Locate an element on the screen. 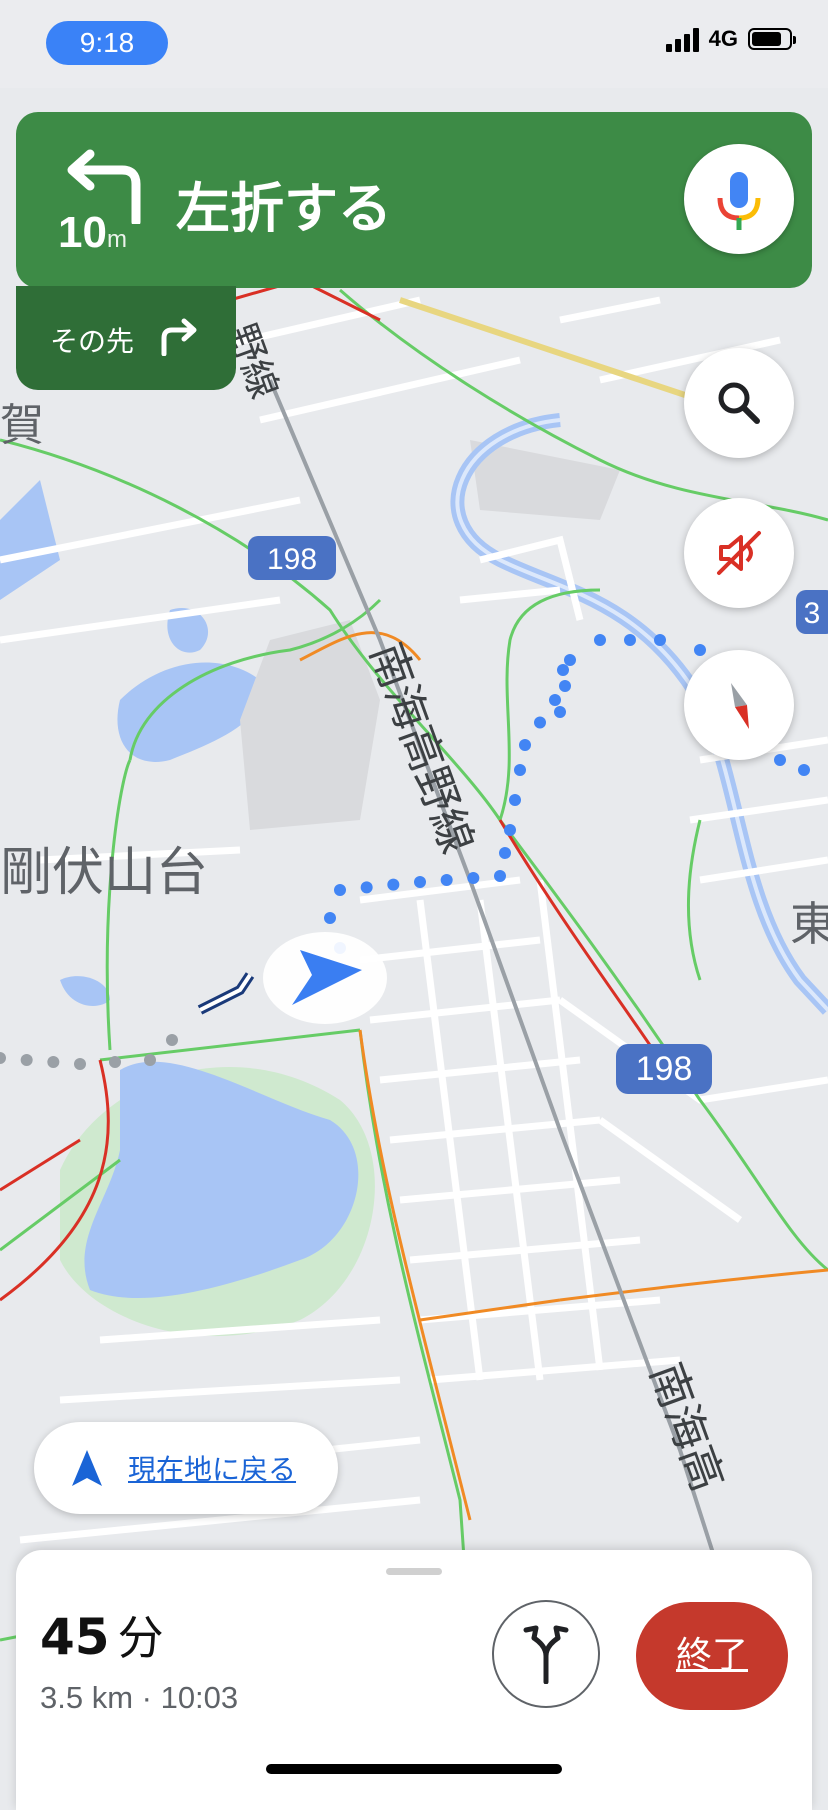 Image resolution: width=828 pixels, height=1810 pixels. compass-button is located at coordinates (739, 705).